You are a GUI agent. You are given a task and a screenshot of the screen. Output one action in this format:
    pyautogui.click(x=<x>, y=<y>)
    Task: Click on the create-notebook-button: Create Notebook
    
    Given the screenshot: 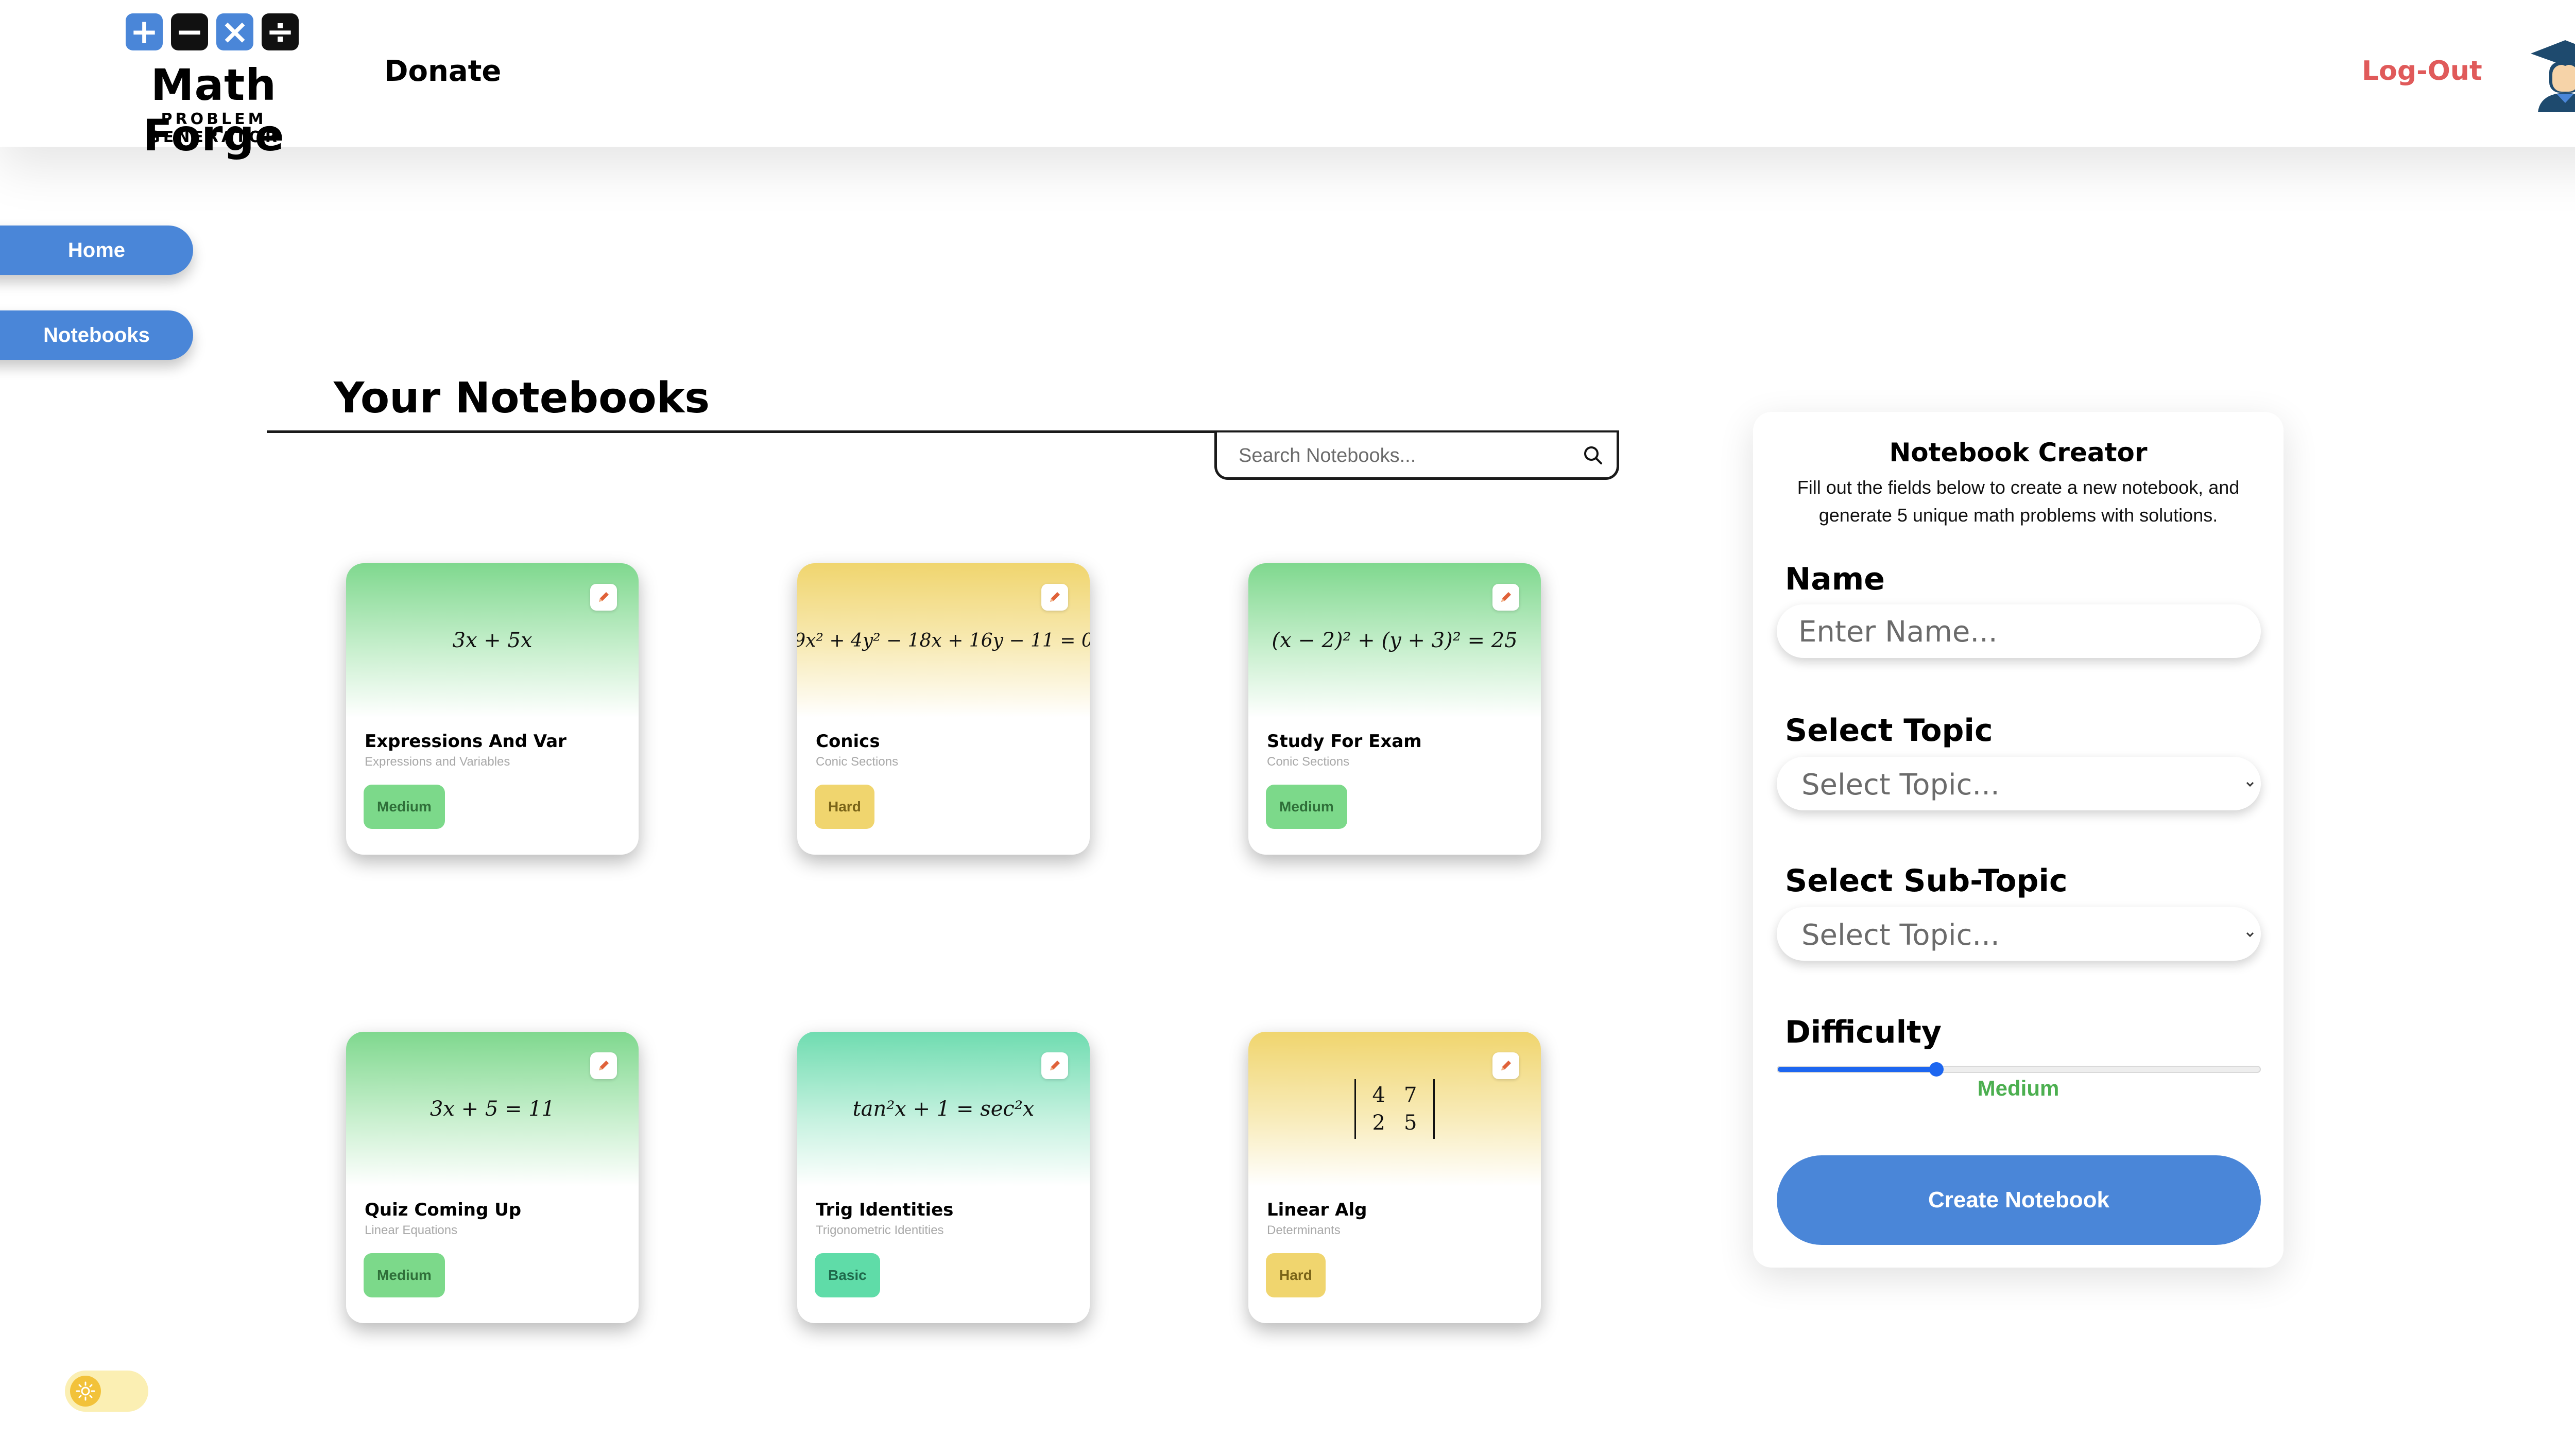 What is the action you would take?
    pyautogui.click(x=2019, y=1200)
    